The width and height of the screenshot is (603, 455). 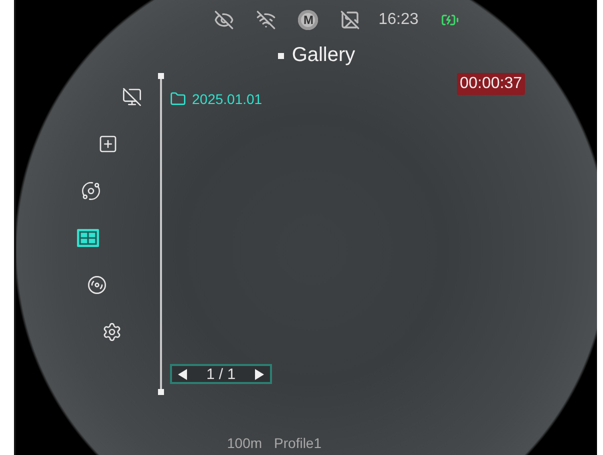 What do you see at coordinates (490, 84) in the screenshot?
I see `recording-timer: 00:00:37` at bounding box center [490, 84].